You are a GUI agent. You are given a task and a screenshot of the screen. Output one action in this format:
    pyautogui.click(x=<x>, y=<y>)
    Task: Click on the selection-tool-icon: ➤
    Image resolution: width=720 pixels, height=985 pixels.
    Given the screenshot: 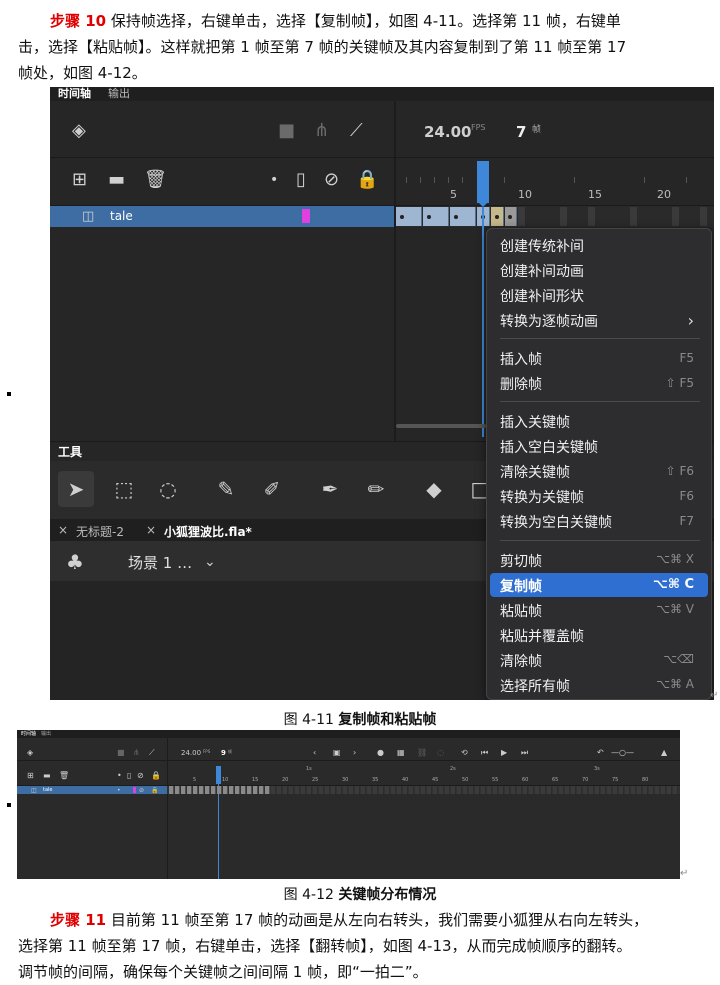 What is the action you would take?
    pyautogui.click(x=76, y=489)
    